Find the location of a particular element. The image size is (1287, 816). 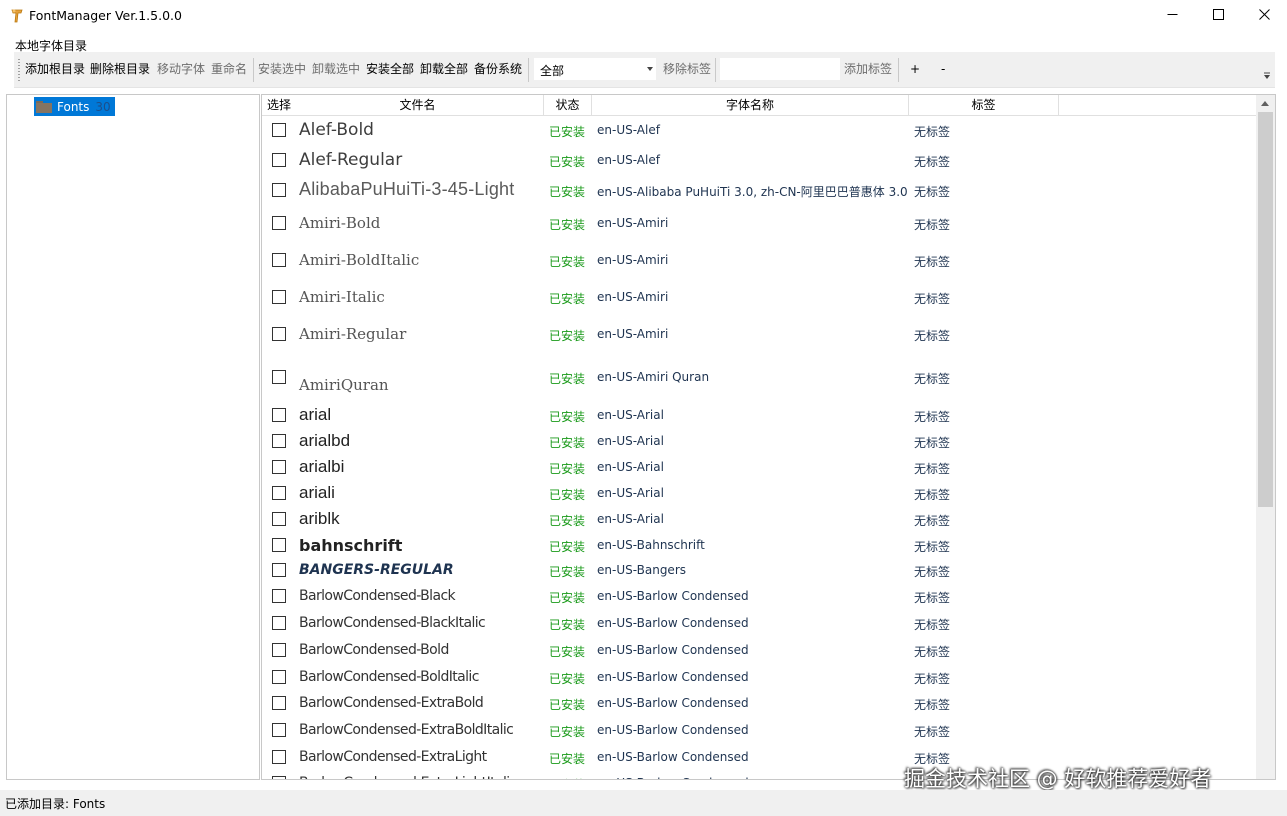

install-selected-button: 安装选中 is located at coordinates (282, 69).